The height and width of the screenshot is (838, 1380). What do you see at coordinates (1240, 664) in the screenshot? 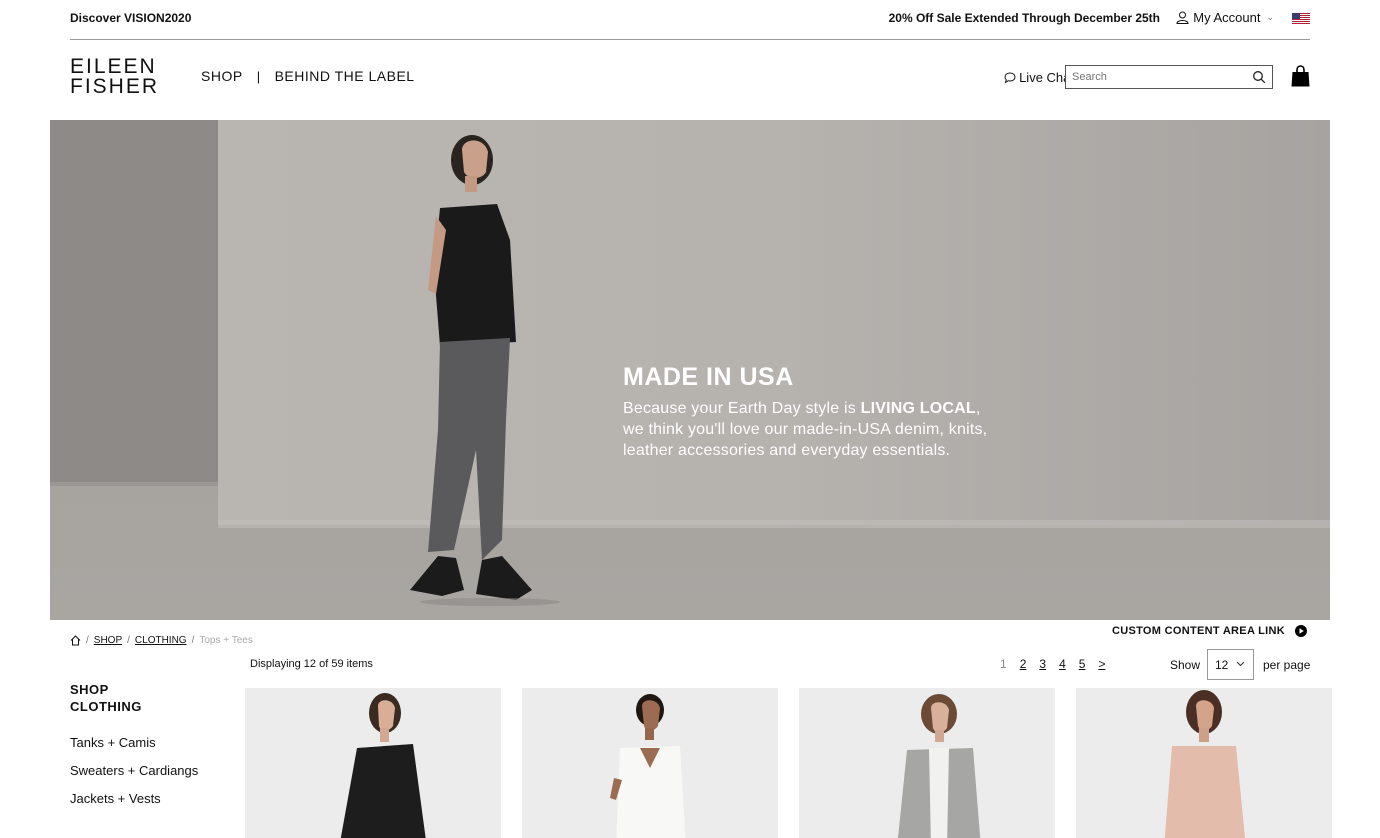
I see `chevron-down-icon` at bounding box center [1240, 664].